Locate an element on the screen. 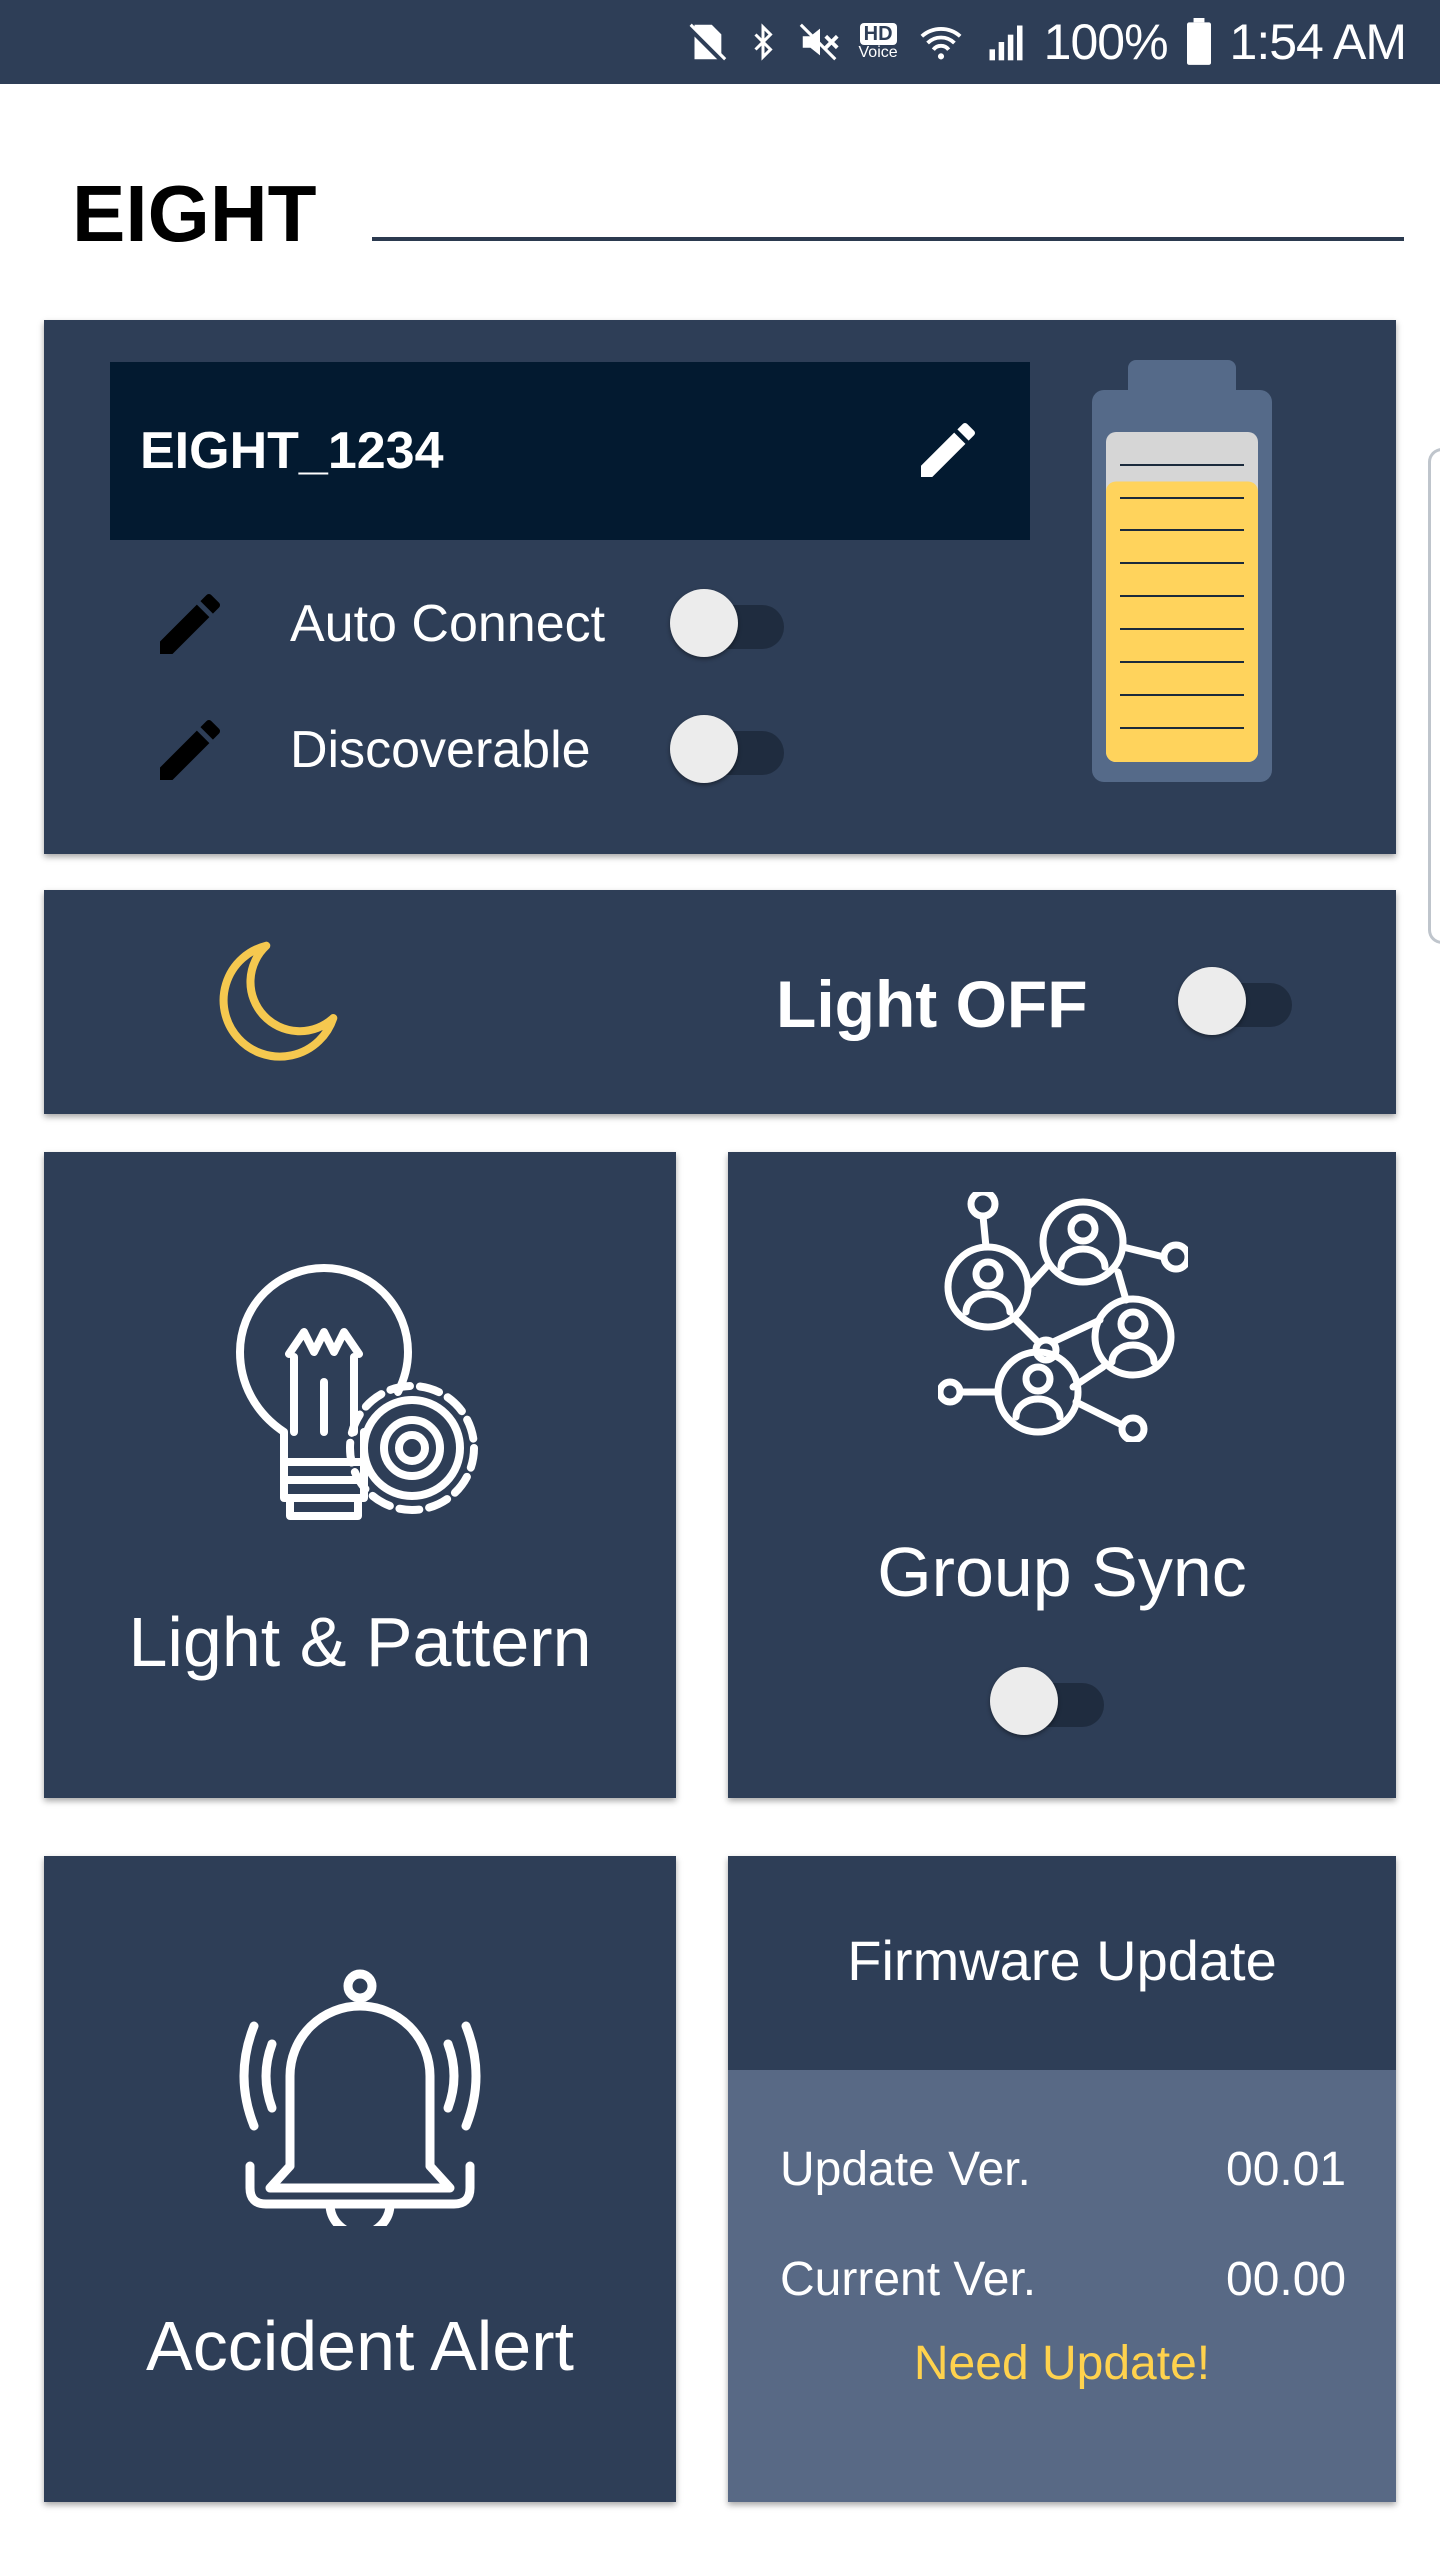 The width and height of the screenshot is (1440, 2560). discoverable-label: Discoverable is located at coordinates (440, 750).